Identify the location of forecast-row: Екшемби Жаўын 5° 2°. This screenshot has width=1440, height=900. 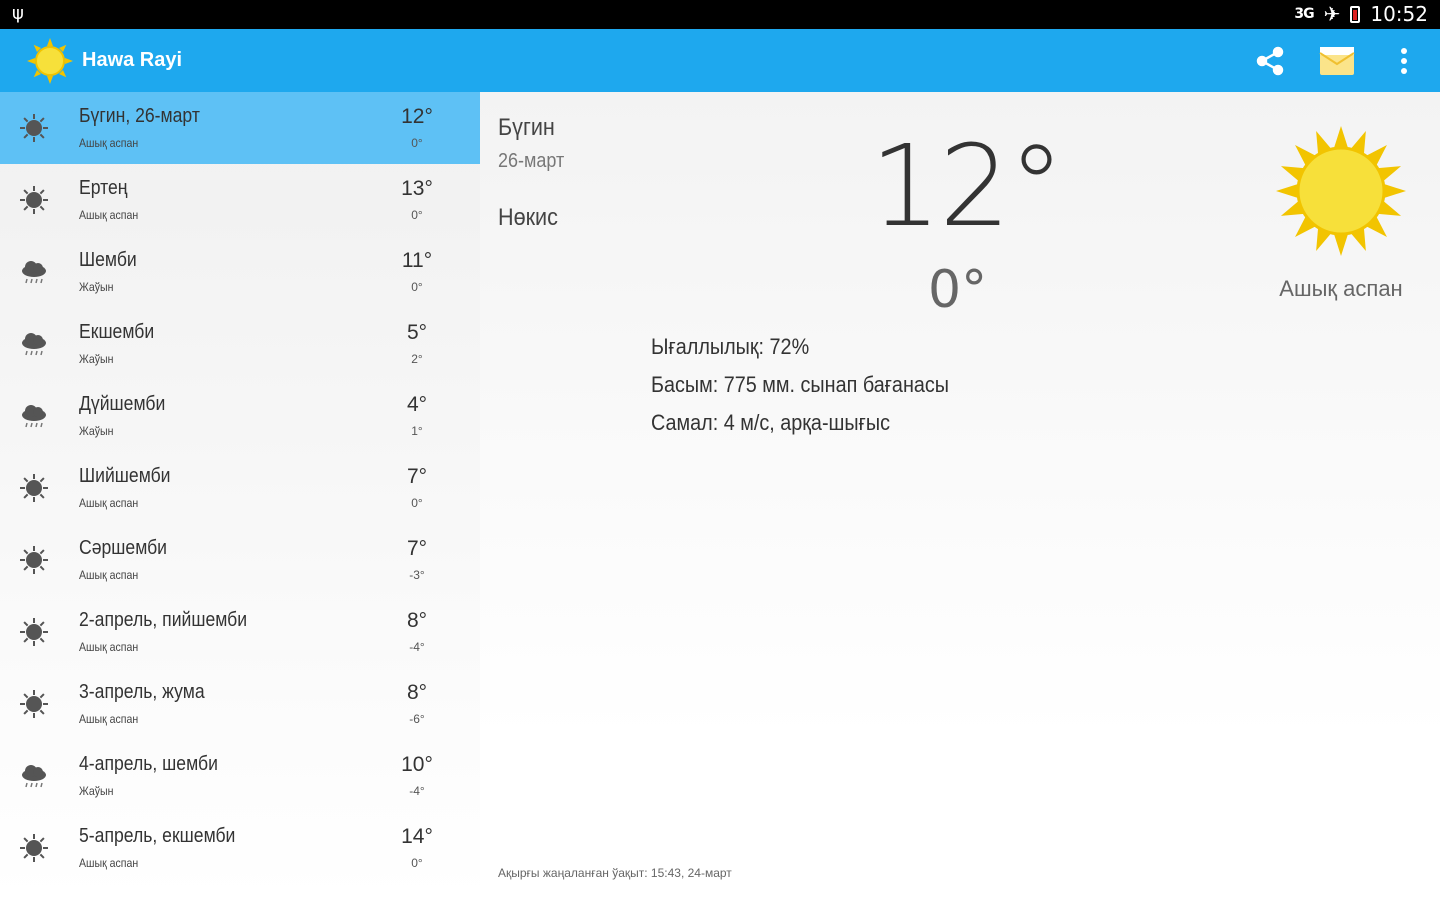
(240, 344).